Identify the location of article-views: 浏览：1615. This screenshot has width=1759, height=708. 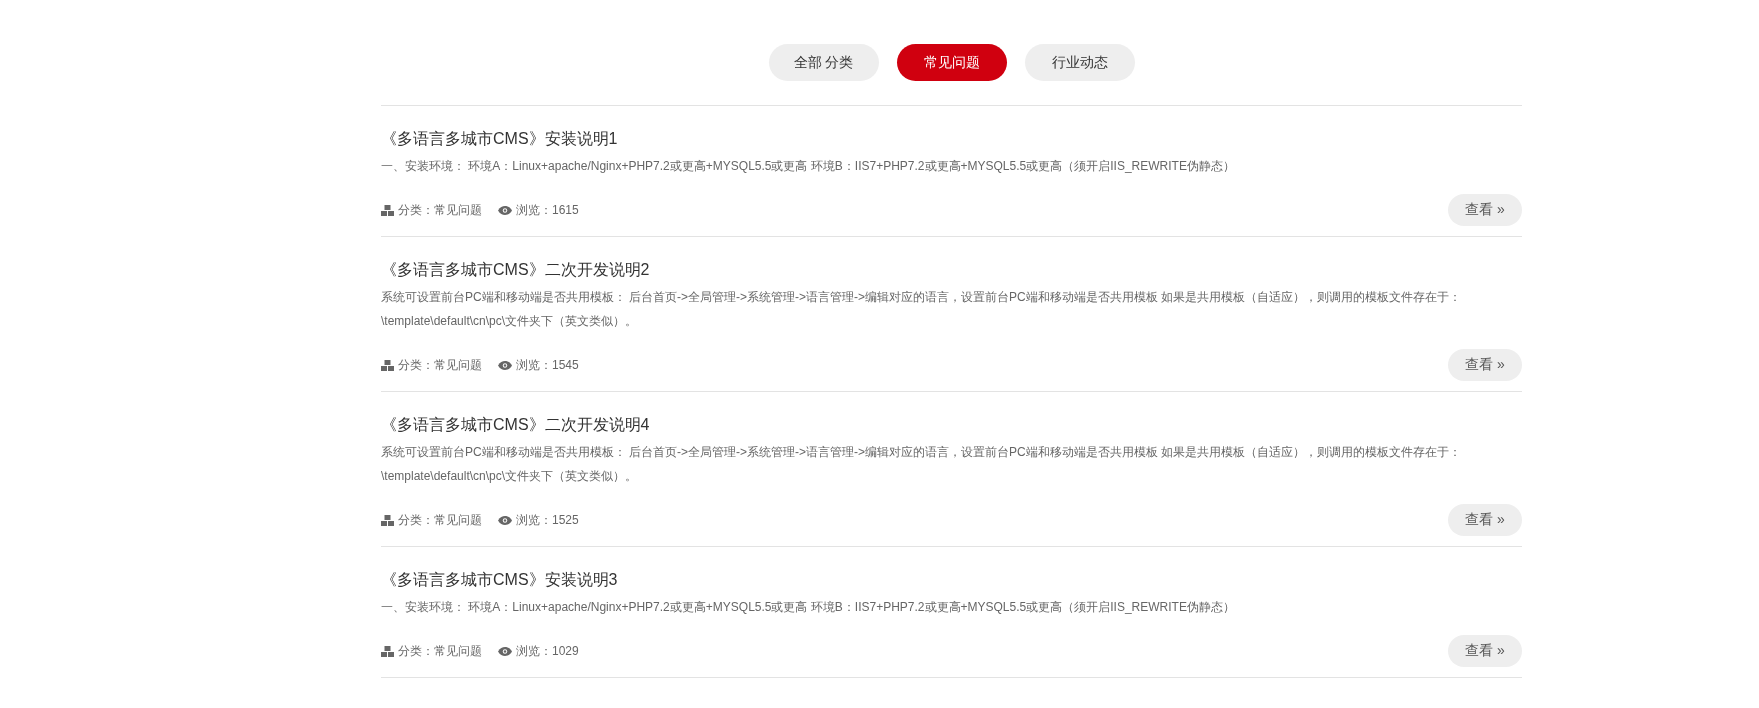
(547, 210).